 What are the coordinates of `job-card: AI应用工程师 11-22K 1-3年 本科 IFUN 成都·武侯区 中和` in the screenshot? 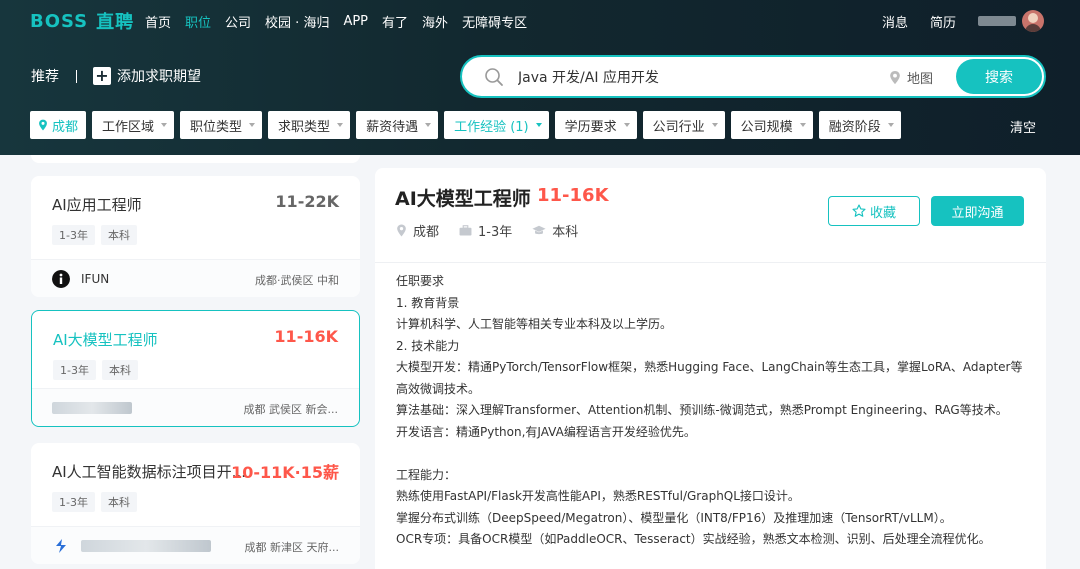 It's located at (195, 236).